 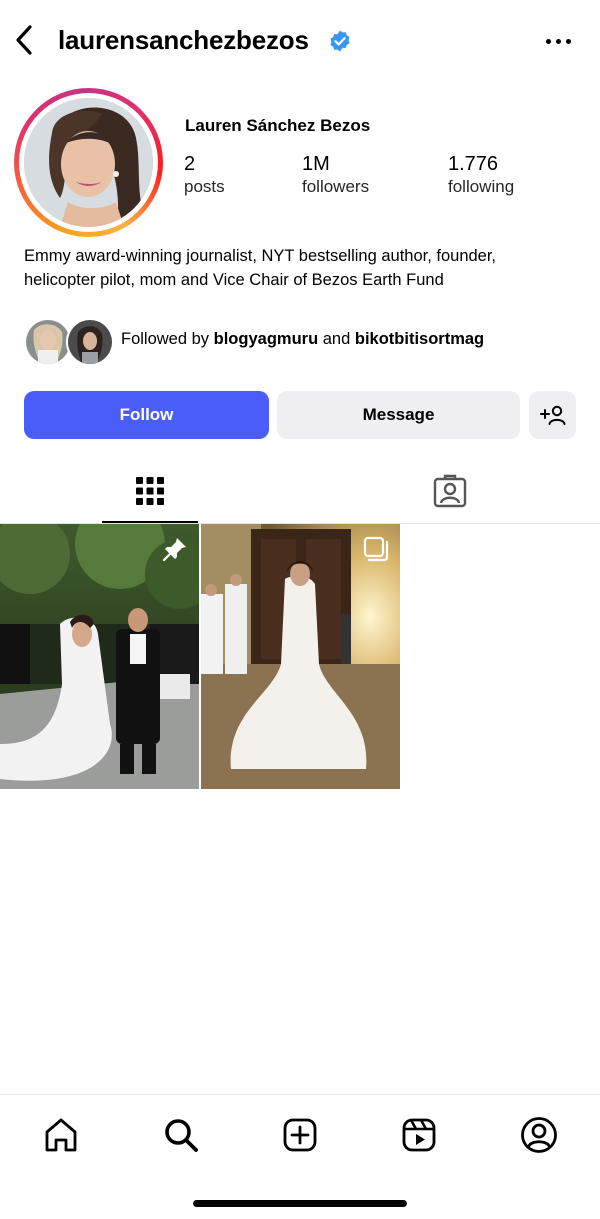 I want to click on active-tab-indicator, so click(x=150, y=522).